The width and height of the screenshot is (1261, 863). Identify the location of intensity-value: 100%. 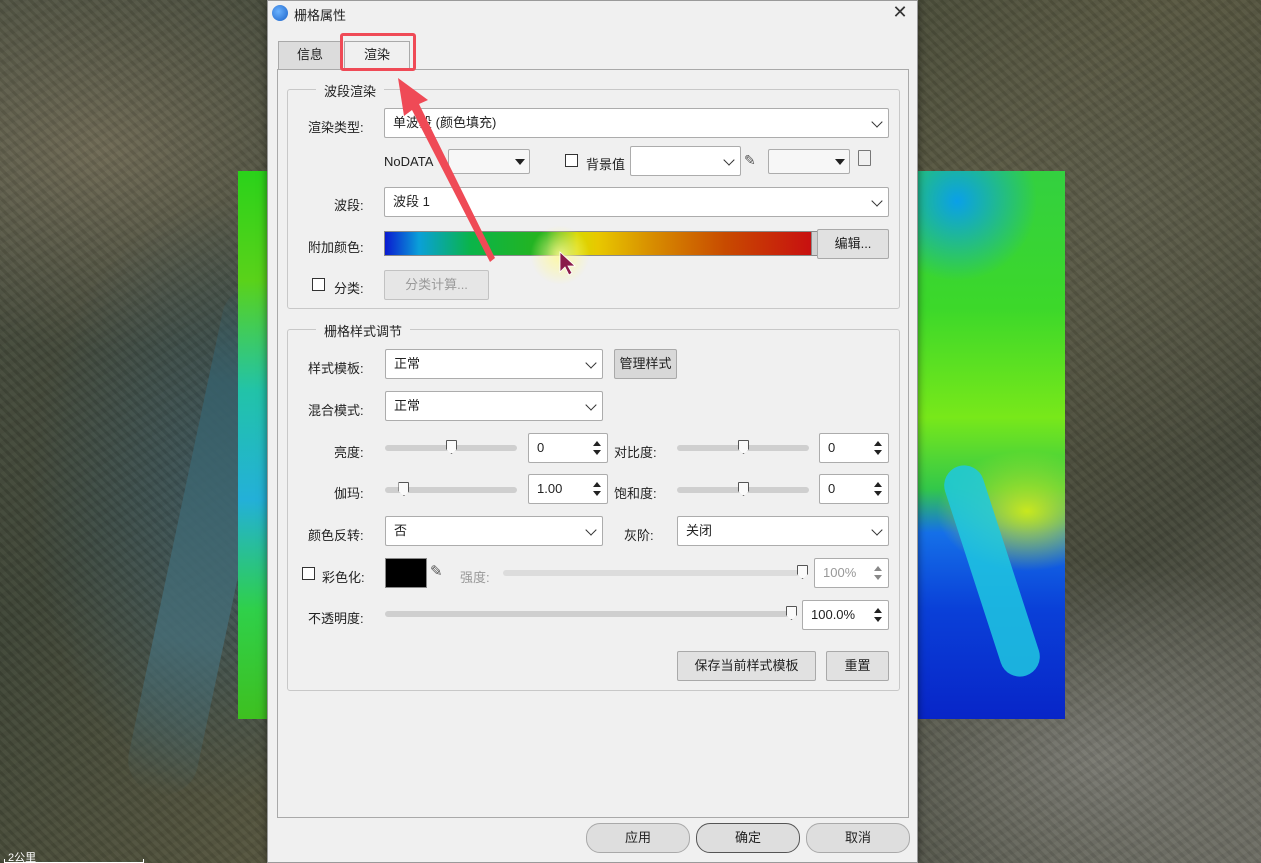
(840, 572).